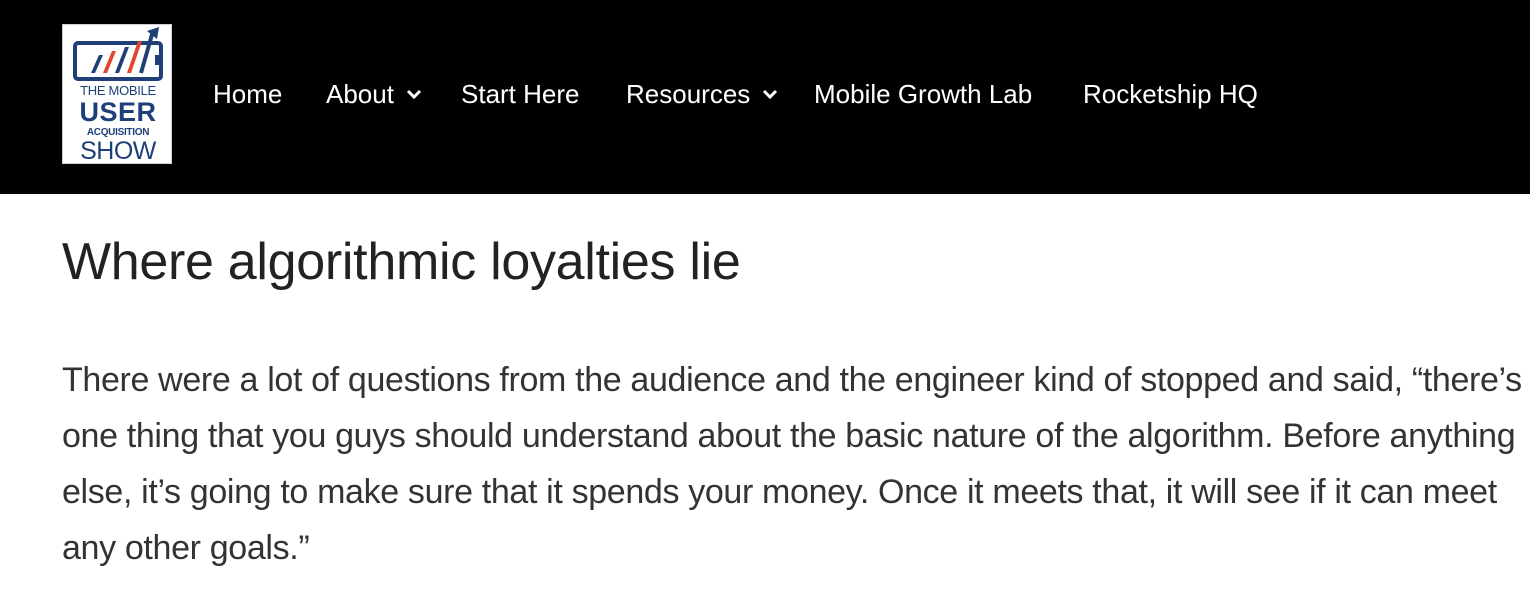 This screenshot has height=596, width=1530. I want to click on nav-item-home: Home, so click(247, 94).